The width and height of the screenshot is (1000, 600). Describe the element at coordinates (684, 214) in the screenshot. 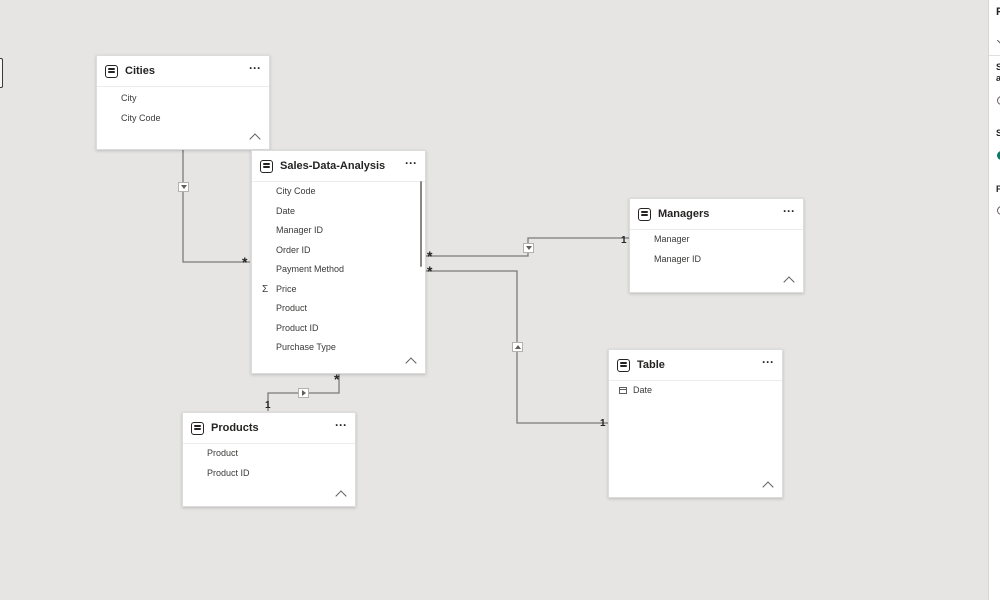

I see `managers-table-title: Managers` at that location.